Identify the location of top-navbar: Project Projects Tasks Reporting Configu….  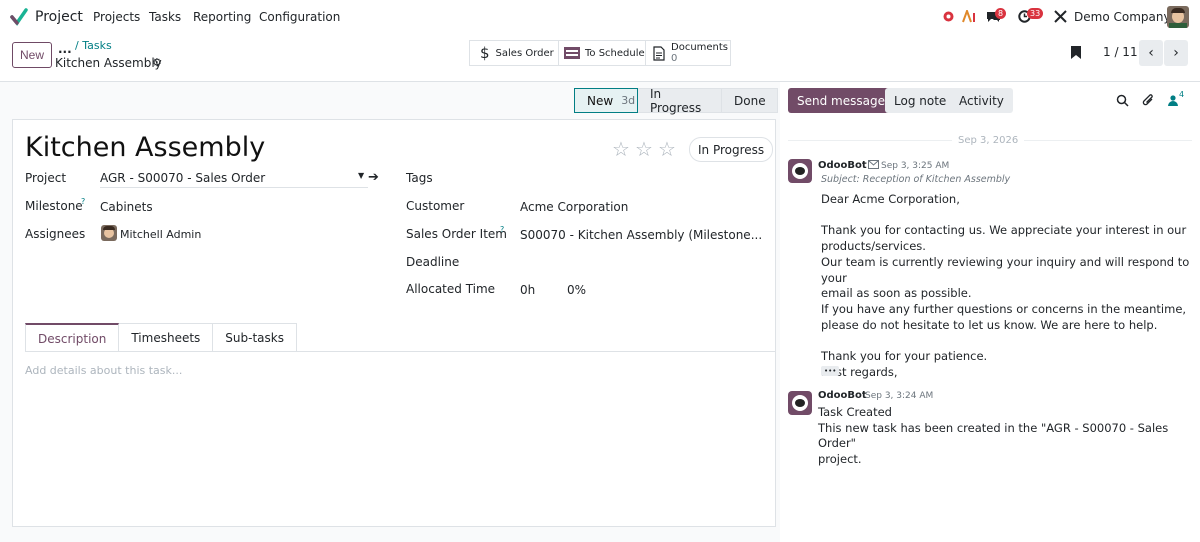
(600, 17).